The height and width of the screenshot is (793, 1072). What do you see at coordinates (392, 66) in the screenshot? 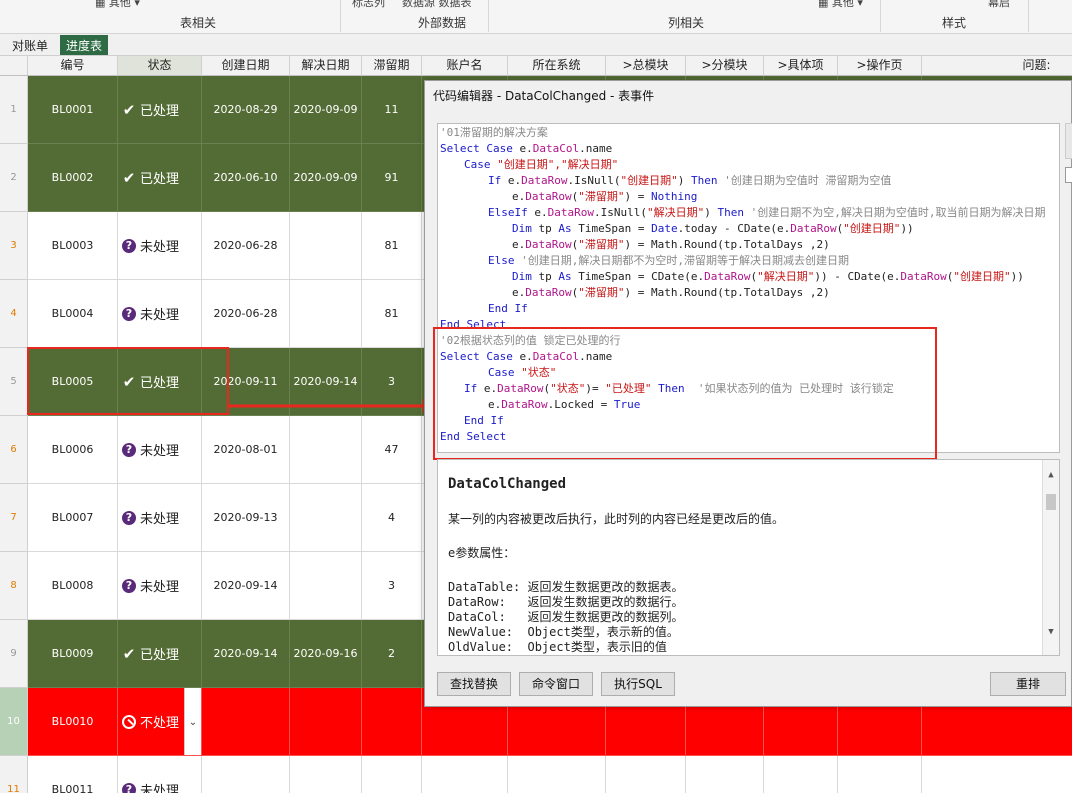
I see `column-header: 滞留期` at bounding box center [392, 66].